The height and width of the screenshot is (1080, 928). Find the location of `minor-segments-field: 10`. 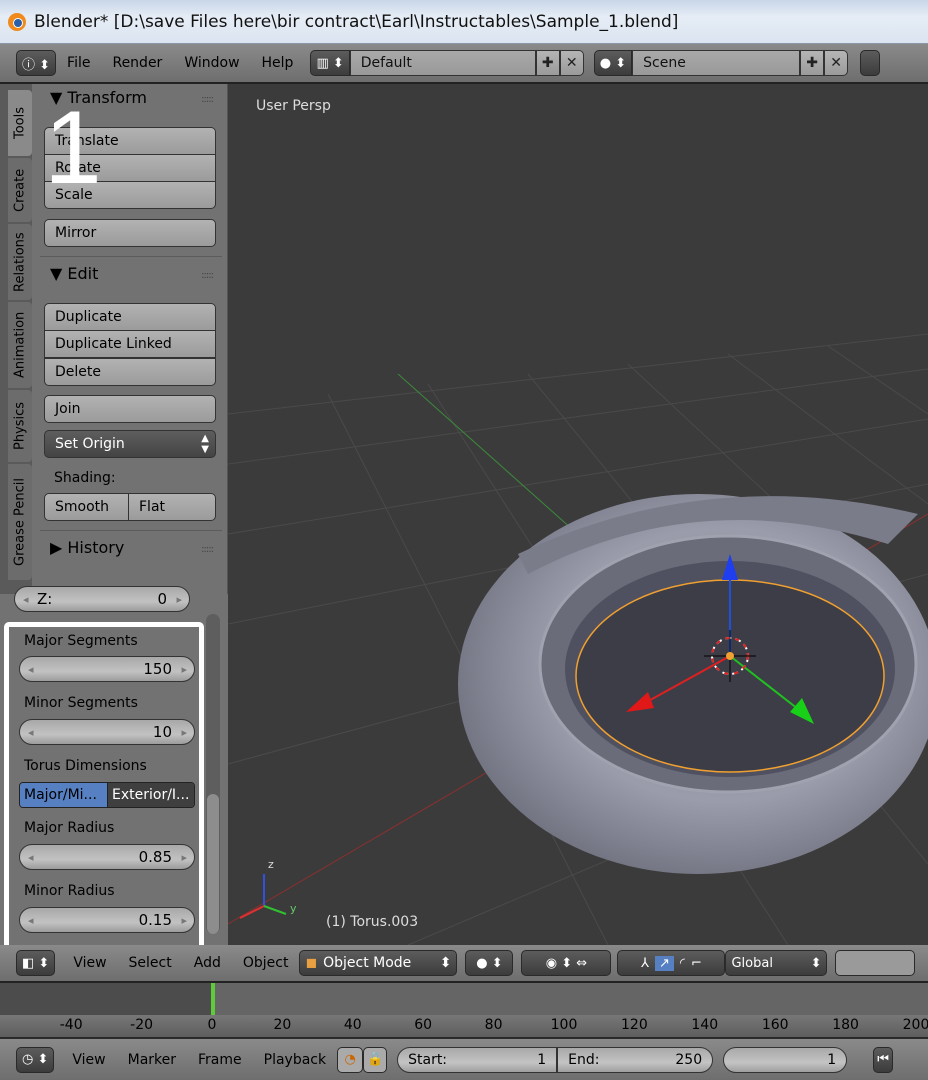

minor-segments-field: 10 is located at coordinates (107, 732).